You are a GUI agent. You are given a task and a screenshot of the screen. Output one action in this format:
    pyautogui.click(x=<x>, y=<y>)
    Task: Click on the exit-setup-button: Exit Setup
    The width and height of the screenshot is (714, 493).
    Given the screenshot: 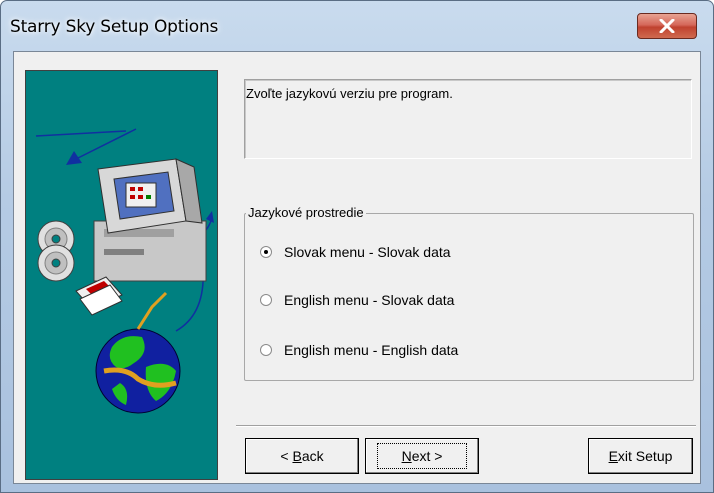 What is the action you would take?
    pyautogui.click(x=640, y=456)
    